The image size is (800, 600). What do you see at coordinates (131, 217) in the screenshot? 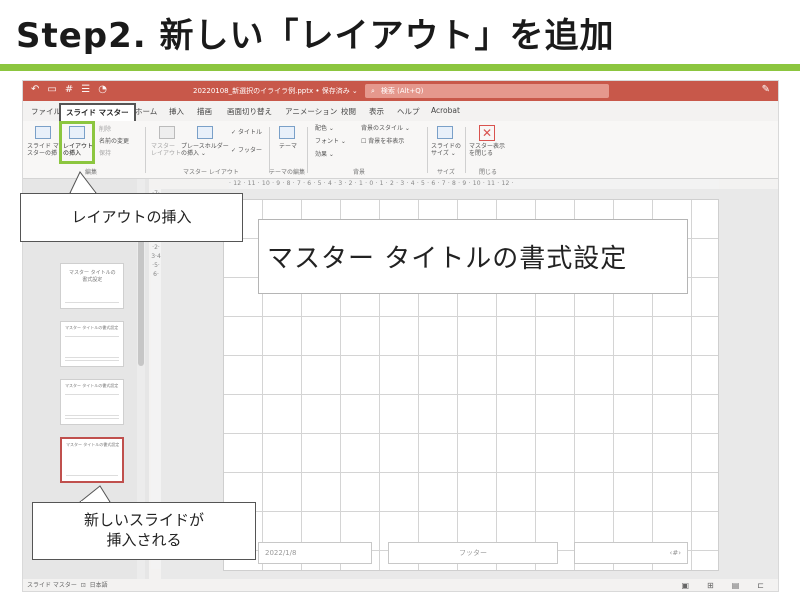
I see `callout-insert-layout: レイアウトの挿入` at bounding box center [131, 217].